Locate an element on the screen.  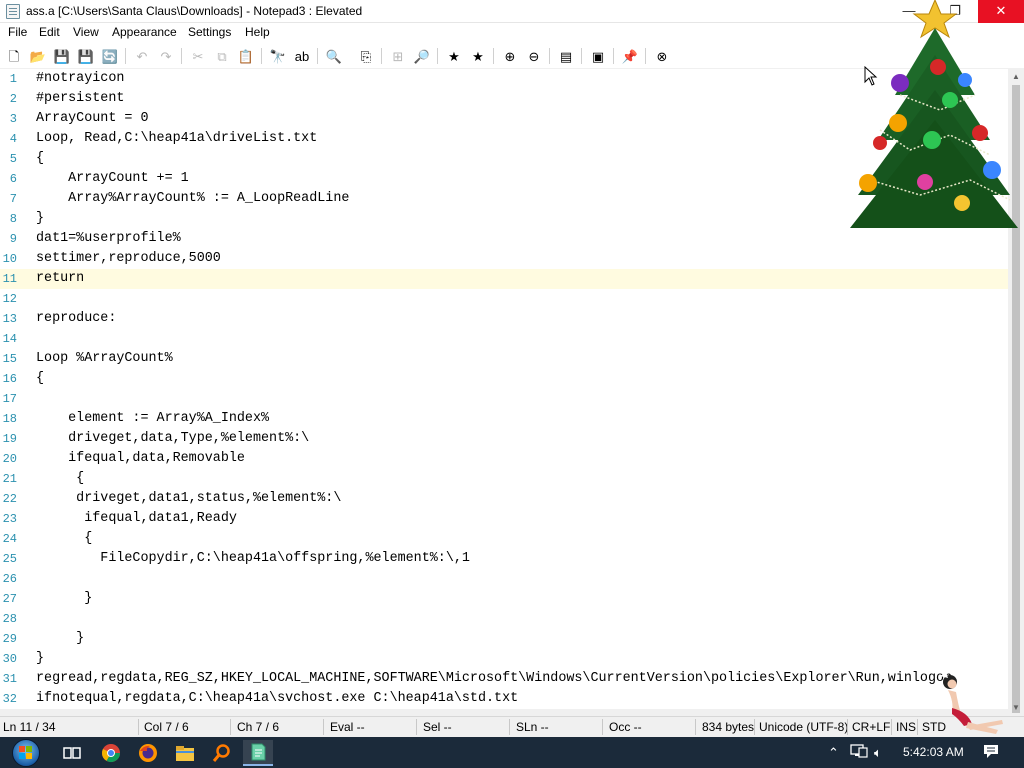
status-selection: Sel -- is located at coordinates (437, 727).